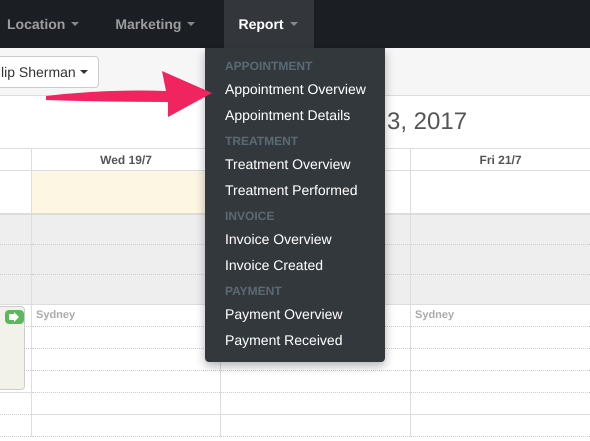 Image resolution: width=590 pixels, height=441 pixels. I want to click on day-header: Wed 19/7, so click(126, 159).